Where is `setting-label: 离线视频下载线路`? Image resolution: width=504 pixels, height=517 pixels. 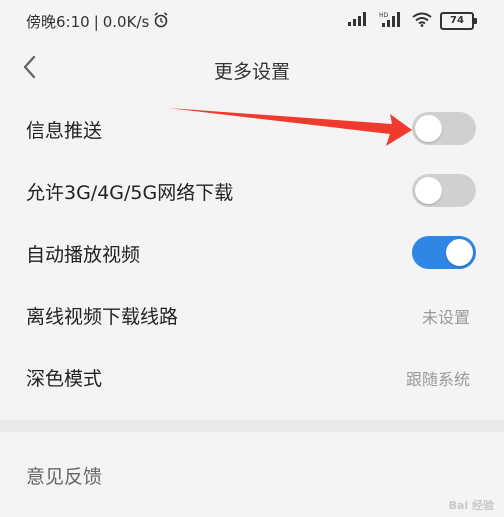 setting-label: 离线视频下载线路 is located at coordinates (102, 317).